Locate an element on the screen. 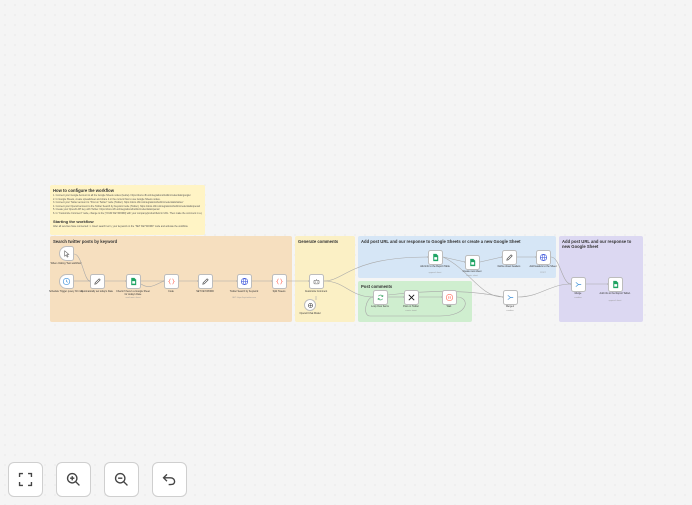 The width and height of the screenshot is (692, 505). set-date-node is located at coordinates (97, 281).